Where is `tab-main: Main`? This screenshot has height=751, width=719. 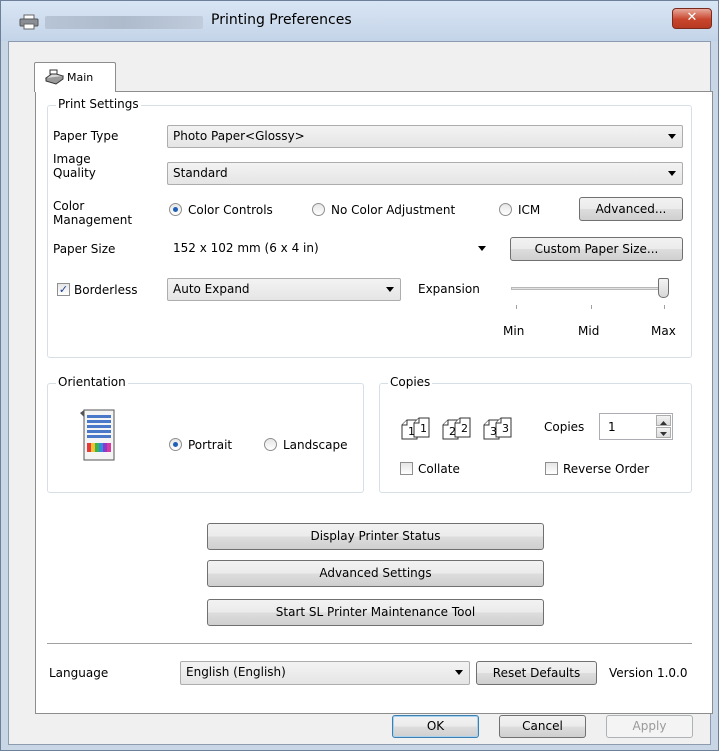
tab-main: Main is located at coordinates (75, 77).